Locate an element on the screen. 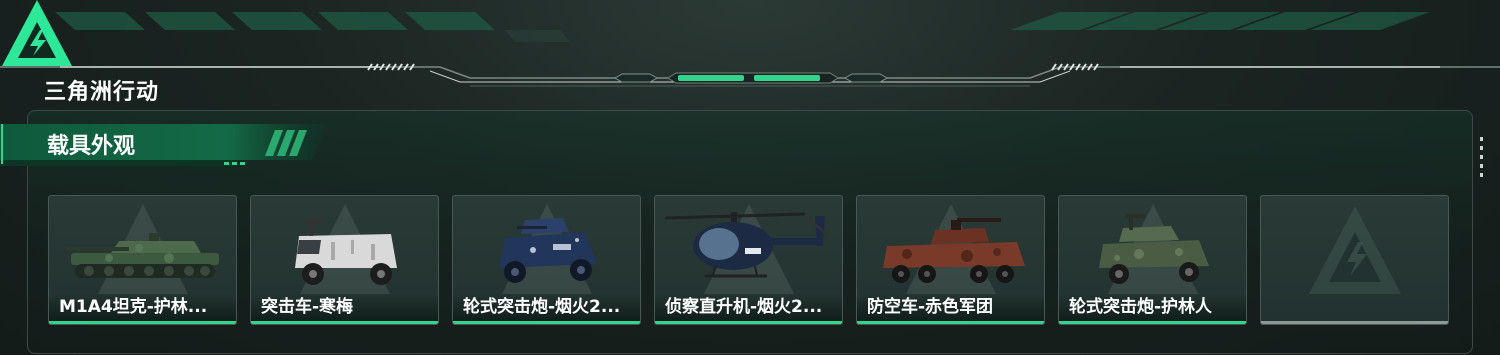 The height and width of the screenshot is (355, 1500). vehicle-card: 轮式突击炮-护林人 is located at coordinates (1152, 260).